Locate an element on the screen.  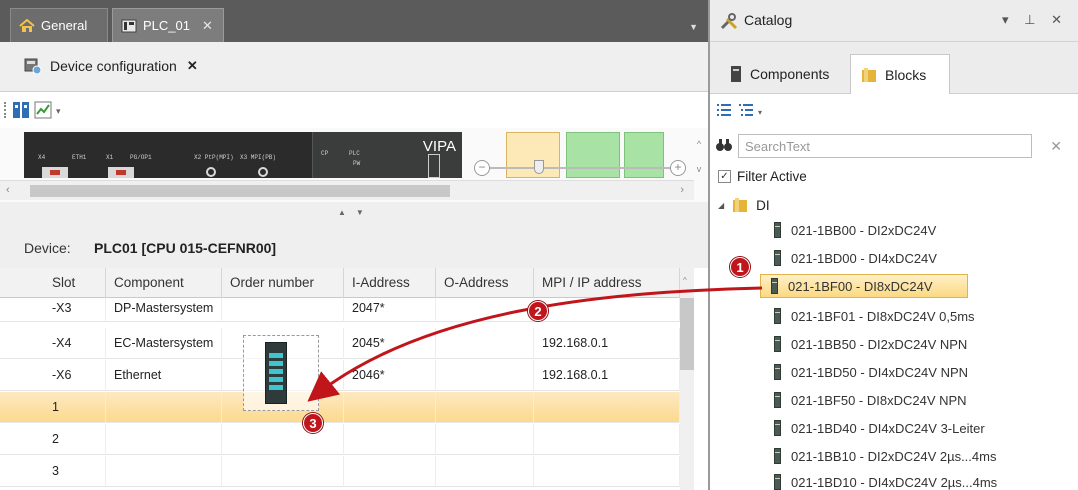
table-row: -X3 DP-Mastersystem 2047* is located at coordinates (347, 310).